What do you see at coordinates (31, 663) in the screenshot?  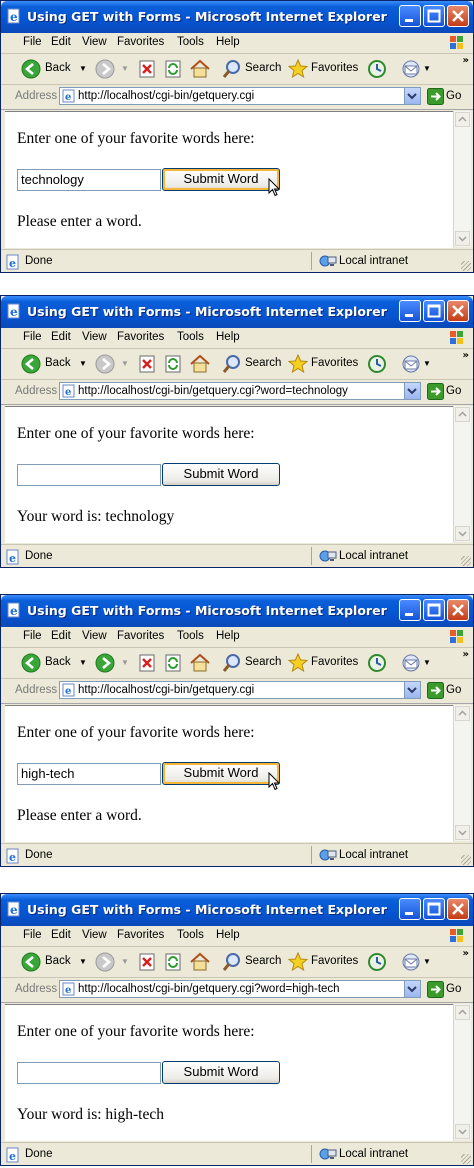 I see `back-arrow-icon` at bounding box center [31, 663].